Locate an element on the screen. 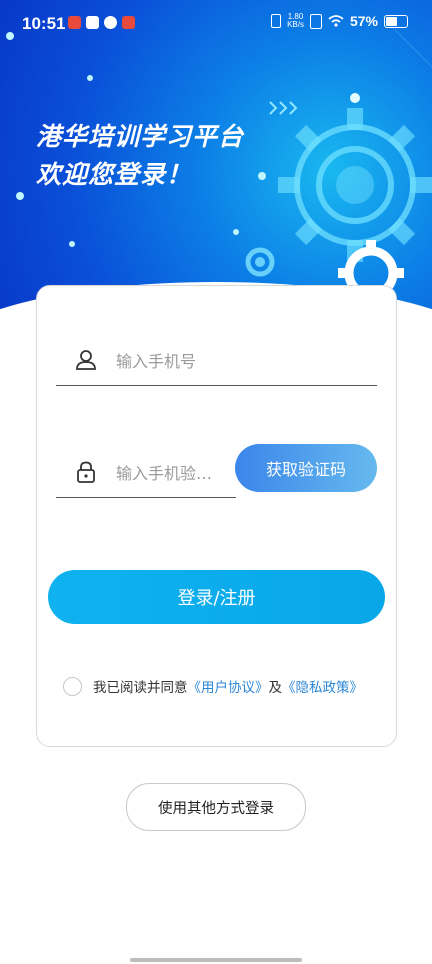 The width and height of the screenshot is (432, 964). phone-input is located at coordinates (241, 361).